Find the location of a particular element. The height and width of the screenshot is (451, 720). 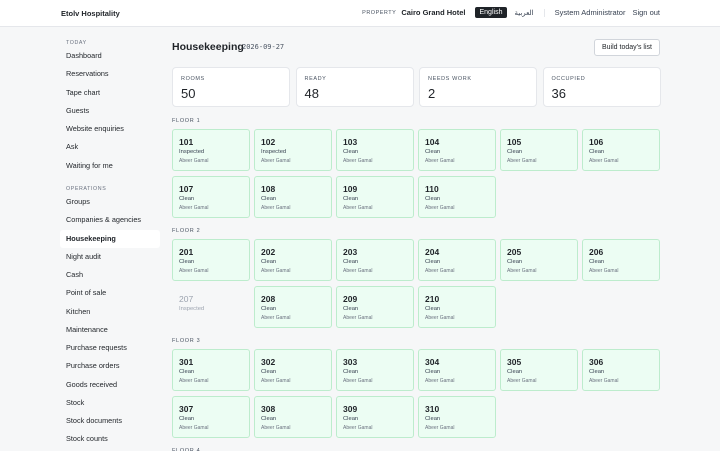

room-card-210: 210 Clean Abeer Gamal is located at coordinates (457, 307).